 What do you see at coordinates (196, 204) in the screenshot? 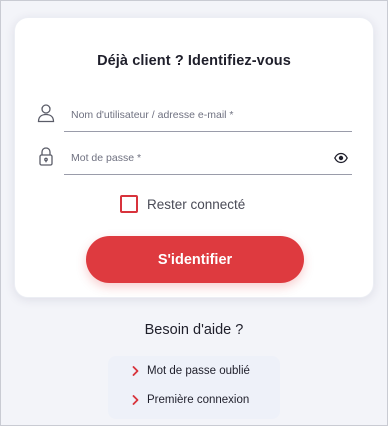
I see `remember-label: Rester connecté` at bounding box center [196, 204].